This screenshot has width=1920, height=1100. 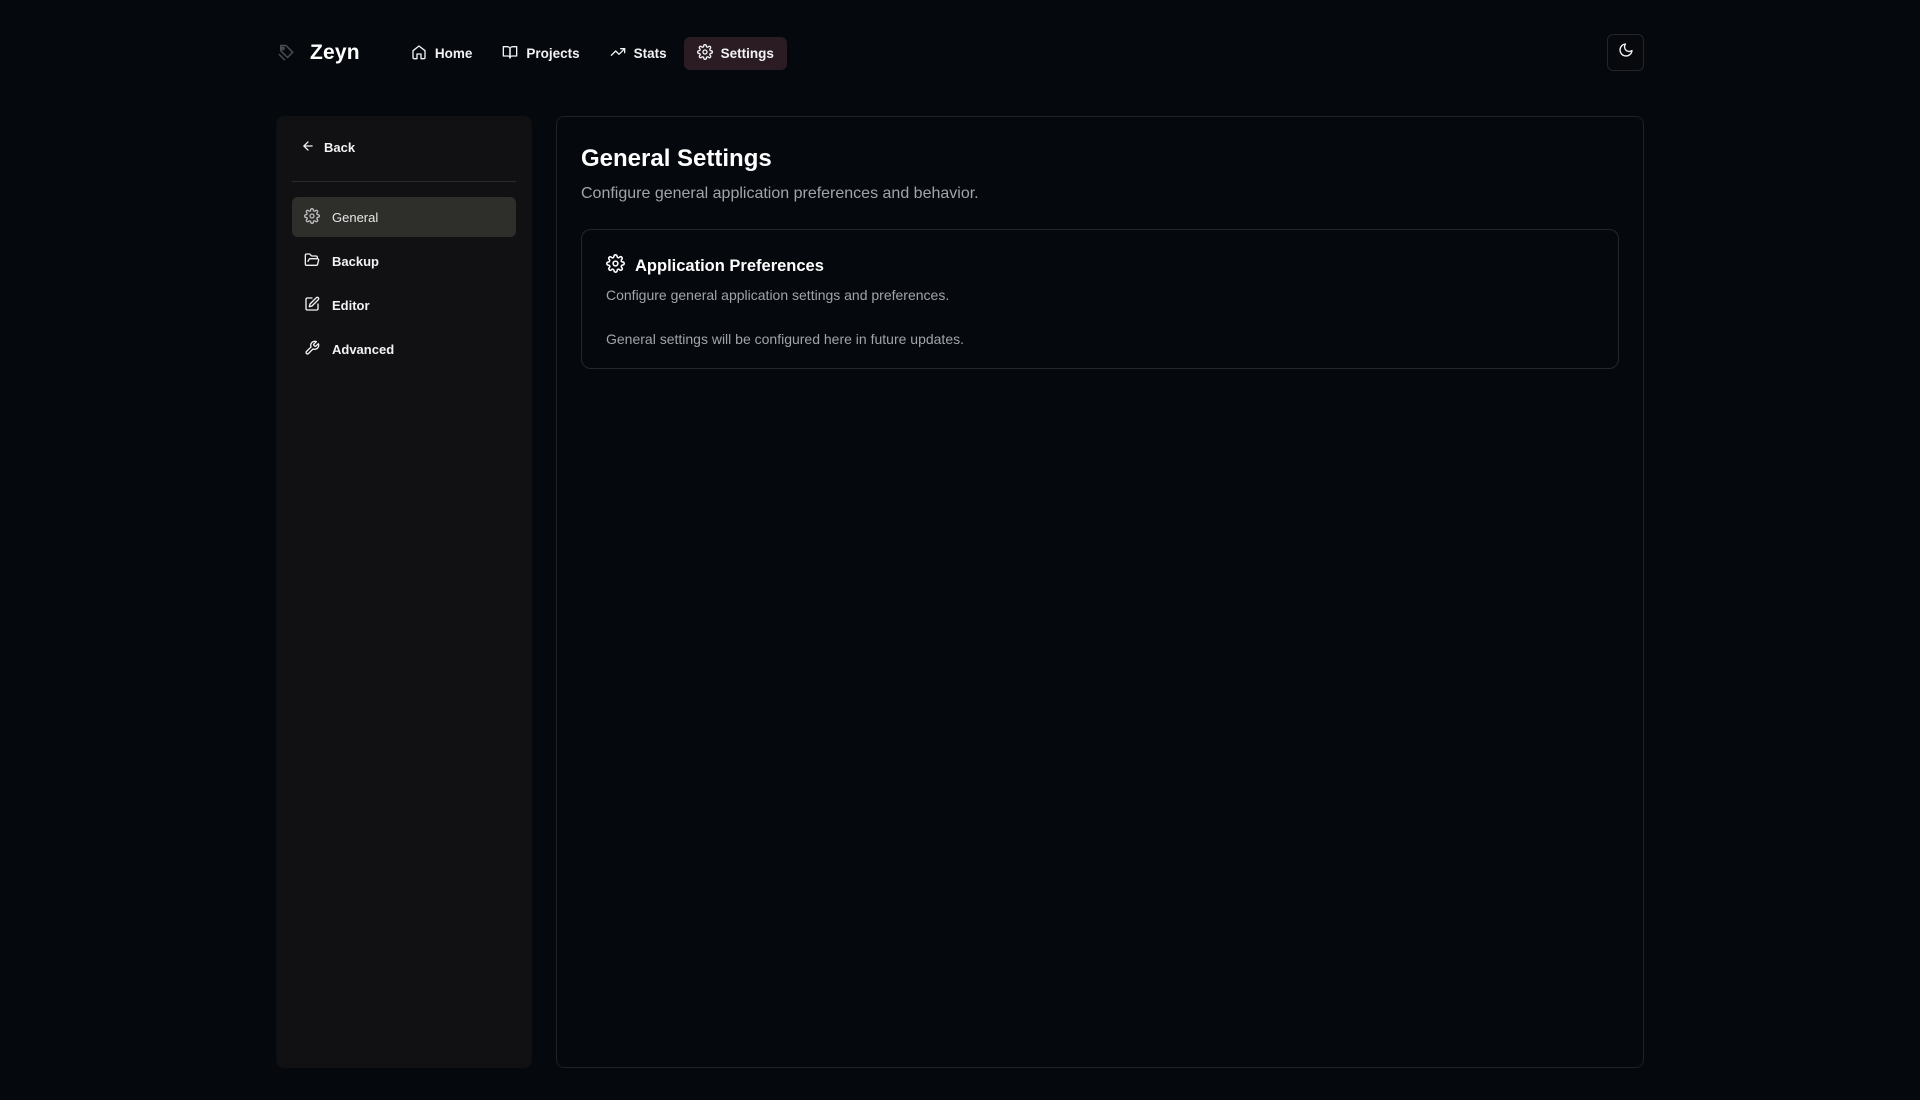 I want to click on nav-item-projects: Projects, so click(x=540, y=53).